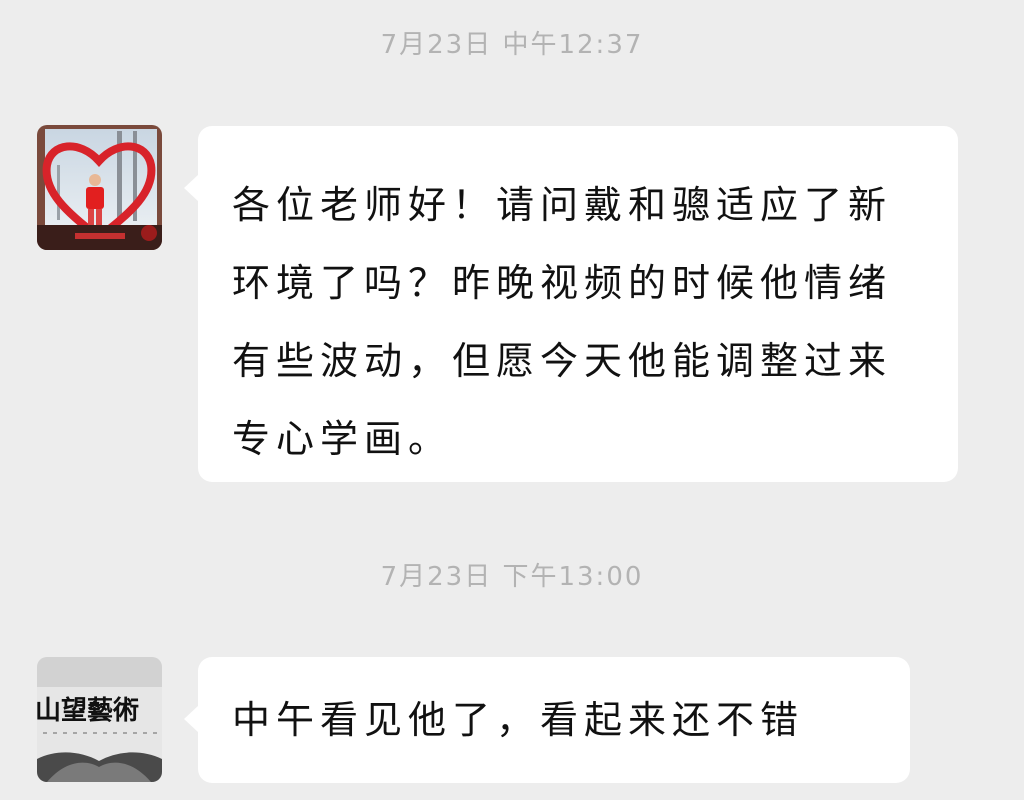 The height and width of the screenshot is (800, 1024). Describe the element at coordinates (512, 45) in the screenshot. I see `message-timestamp: 7月23日 中午12:37` at that location.